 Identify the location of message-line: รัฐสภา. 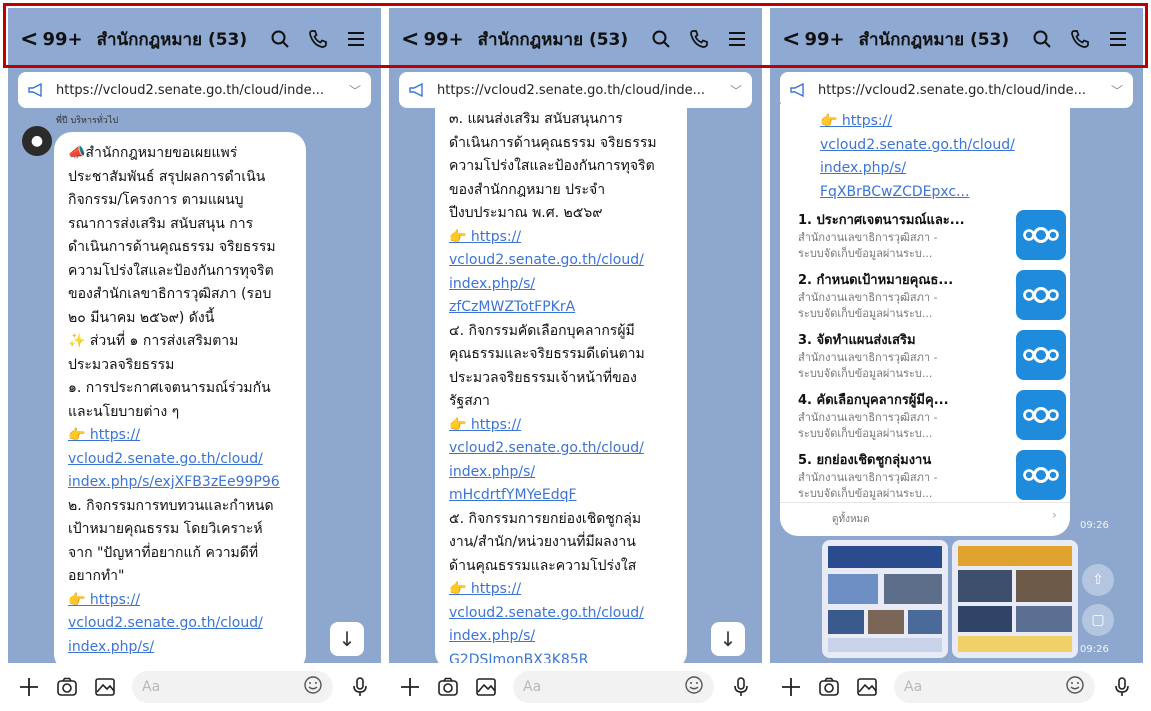
(469, 401).